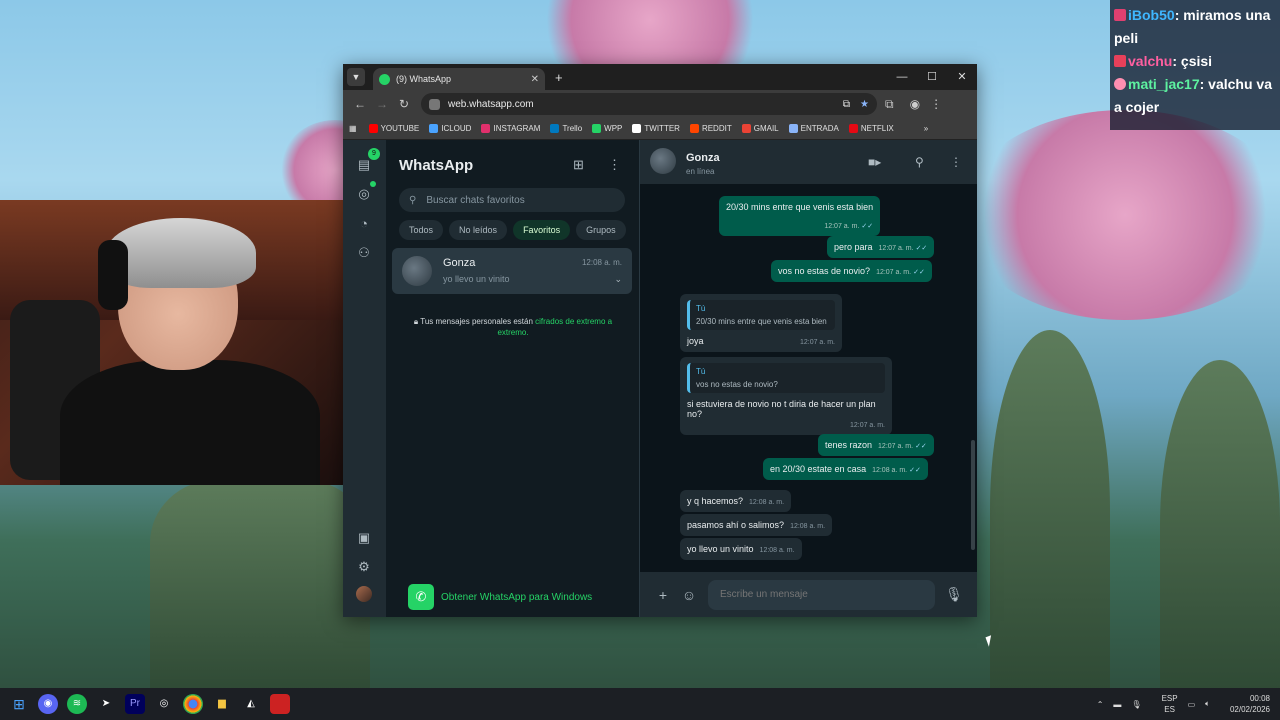 The width and height of the screenshot is (1280, 720). What do you see at coordinates (364, 165) in the screenshot?
I see `chats-icon: ▤` at bounding box center [364, 165].